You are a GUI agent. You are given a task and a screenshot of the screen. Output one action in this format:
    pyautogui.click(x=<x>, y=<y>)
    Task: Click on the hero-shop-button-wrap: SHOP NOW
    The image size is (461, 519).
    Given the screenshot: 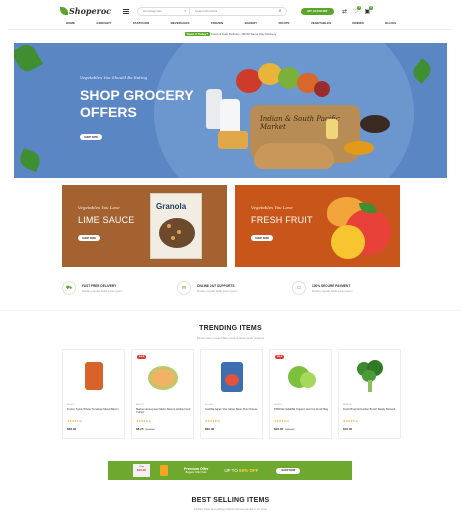 What is the action you would take?
    pyautogui.click(x=91, y=137)
    